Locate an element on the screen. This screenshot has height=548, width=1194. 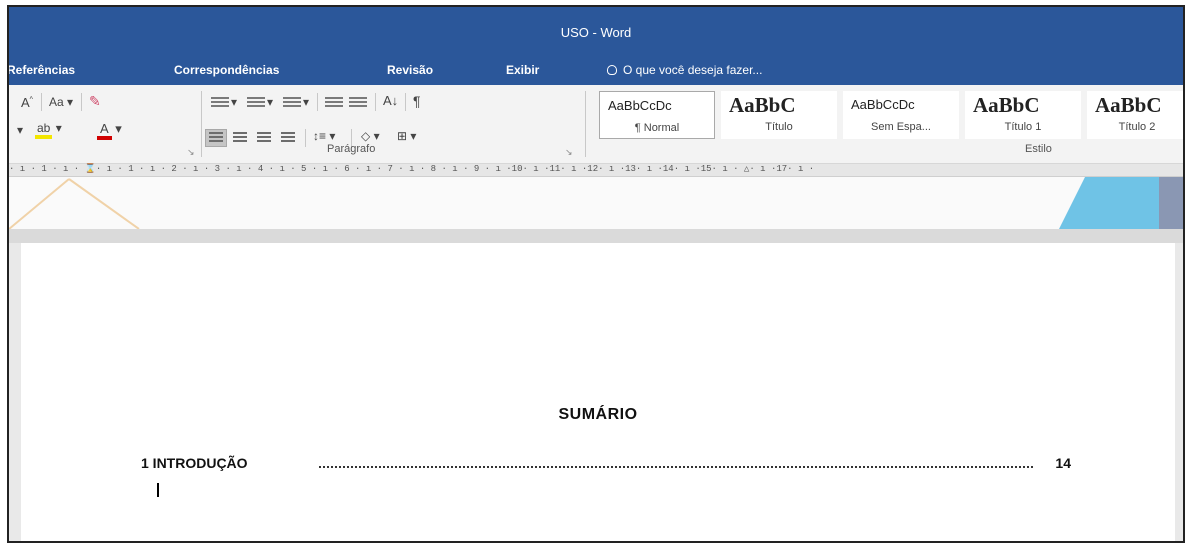
align-center-button is located at coordinates (240, 138).